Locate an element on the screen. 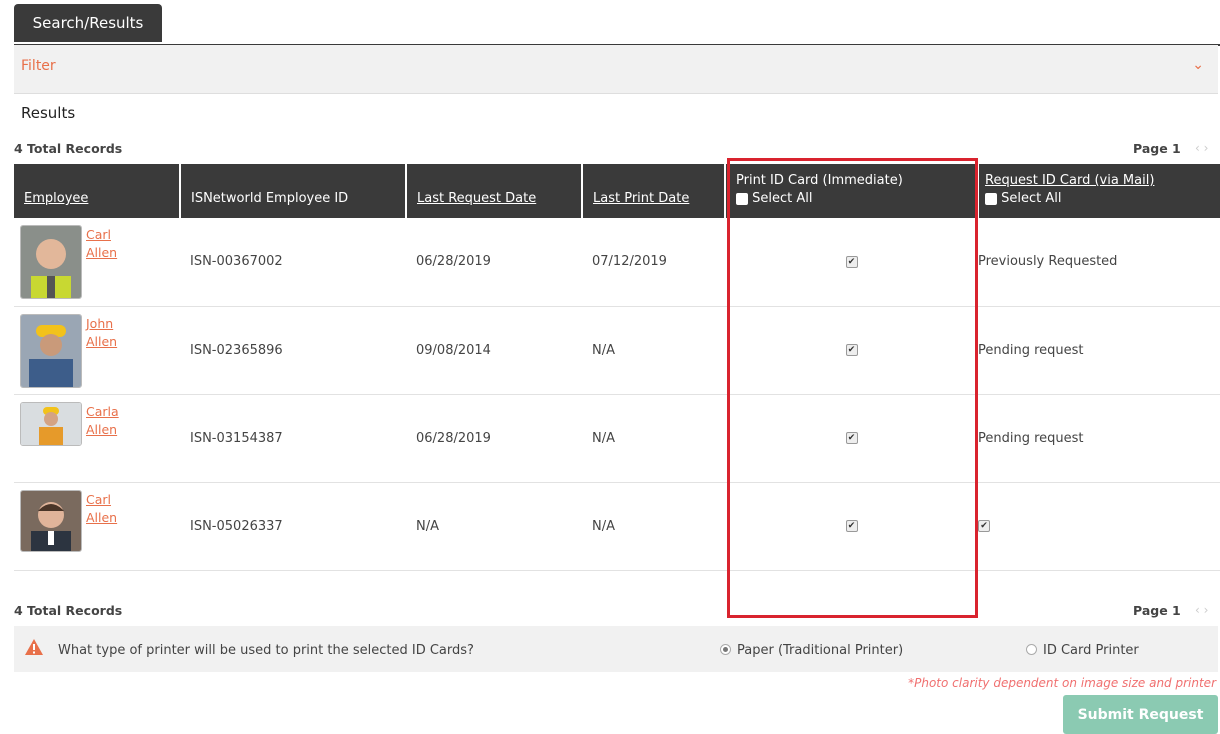  last-request-cell: N/A is located at coordinates (494, 526).